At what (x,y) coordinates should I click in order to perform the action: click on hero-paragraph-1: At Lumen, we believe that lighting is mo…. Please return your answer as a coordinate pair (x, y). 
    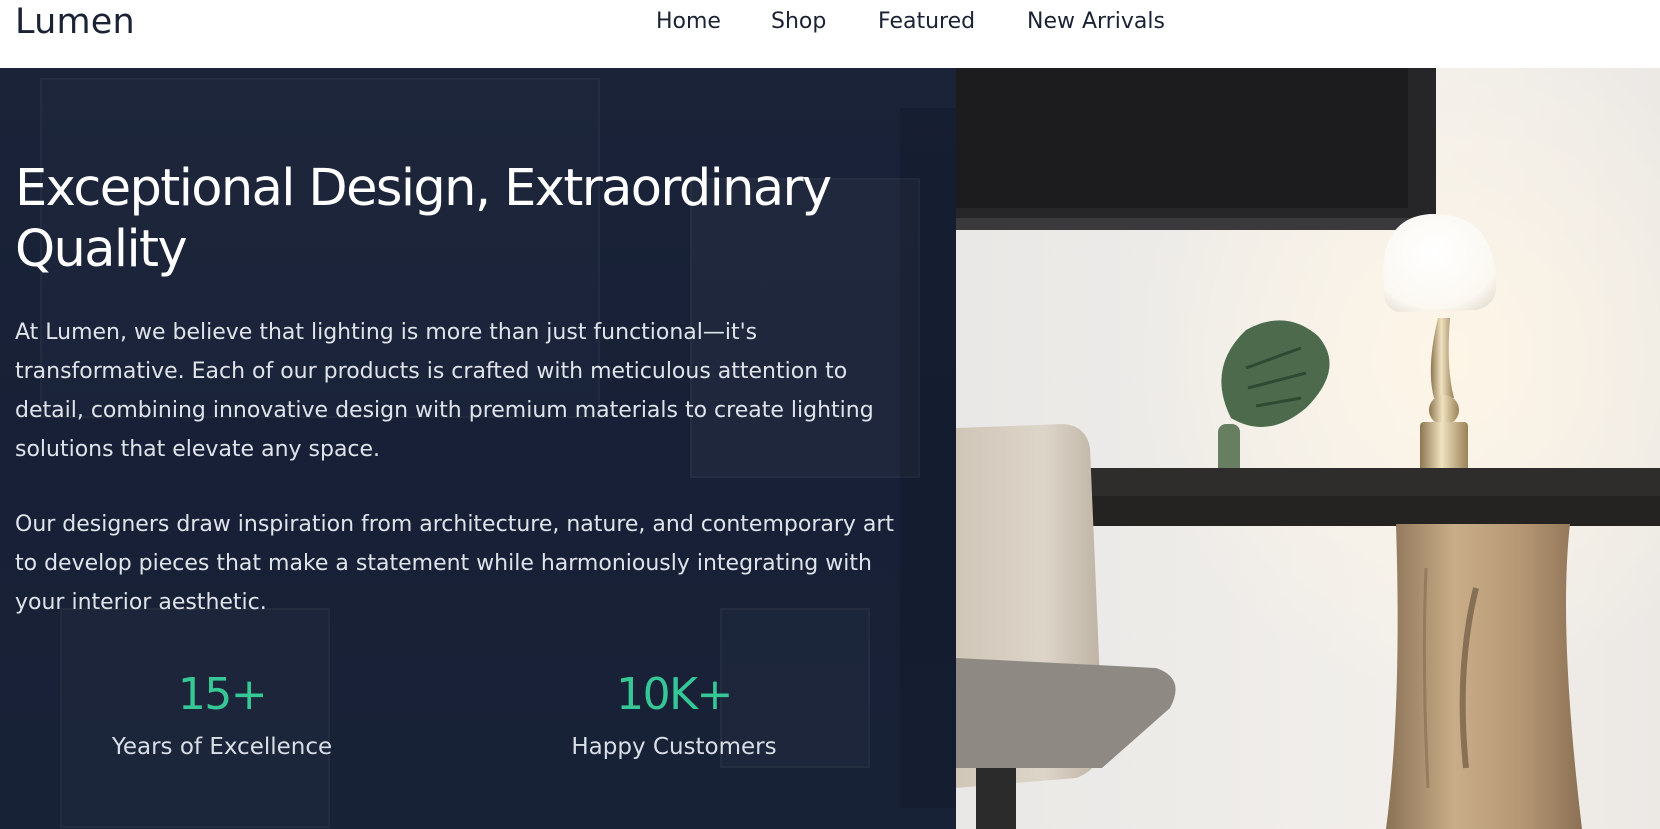
    Looking at the image, I should click on (444, 391).